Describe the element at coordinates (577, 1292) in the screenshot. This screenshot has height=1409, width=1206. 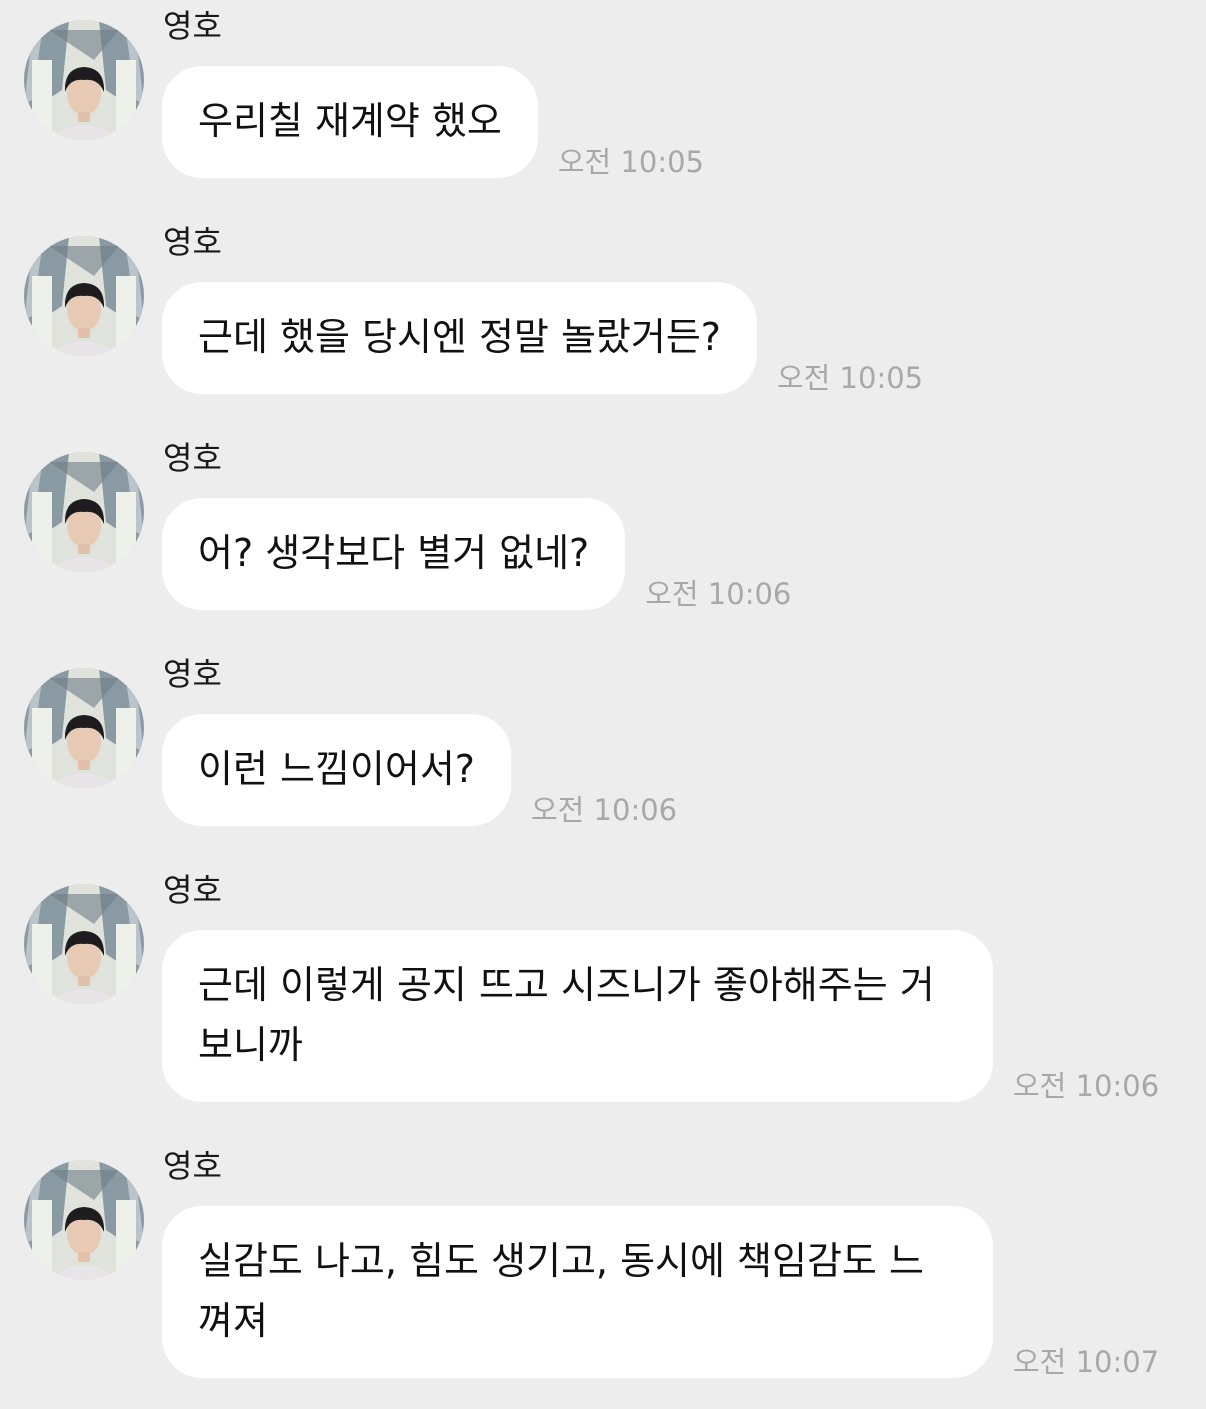
I see `message-bubble: 실감도 나고, 힘도 생기고, 동시에 책임감도 느껴져` at that location.